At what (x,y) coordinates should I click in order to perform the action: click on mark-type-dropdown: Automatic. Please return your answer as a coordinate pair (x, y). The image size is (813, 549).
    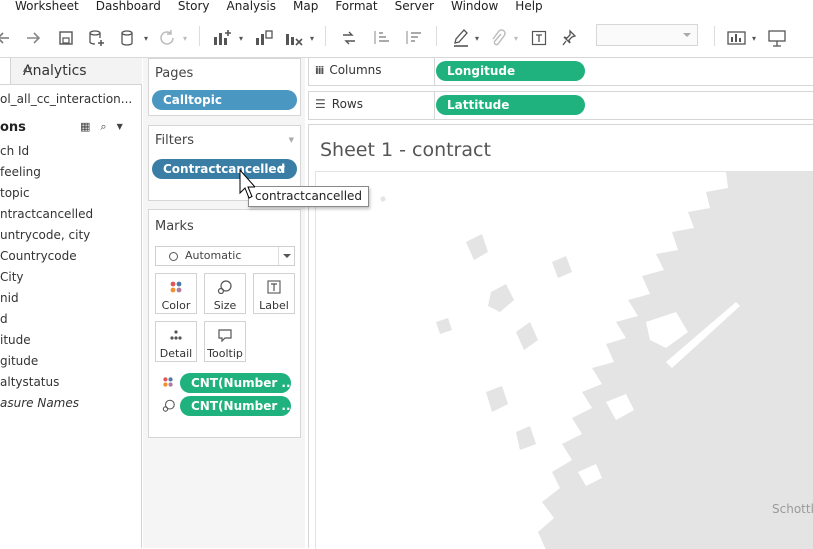
    Looking at the image, I should click on (225, 256).